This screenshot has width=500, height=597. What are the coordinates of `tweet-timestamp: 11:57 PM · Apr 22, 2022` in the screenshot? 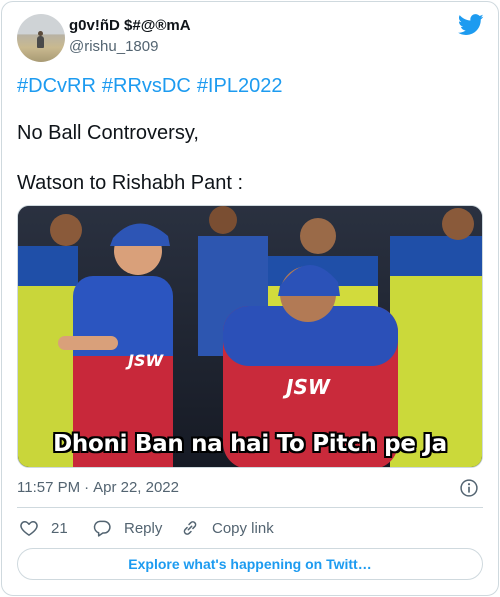 It's located at (98, 488).